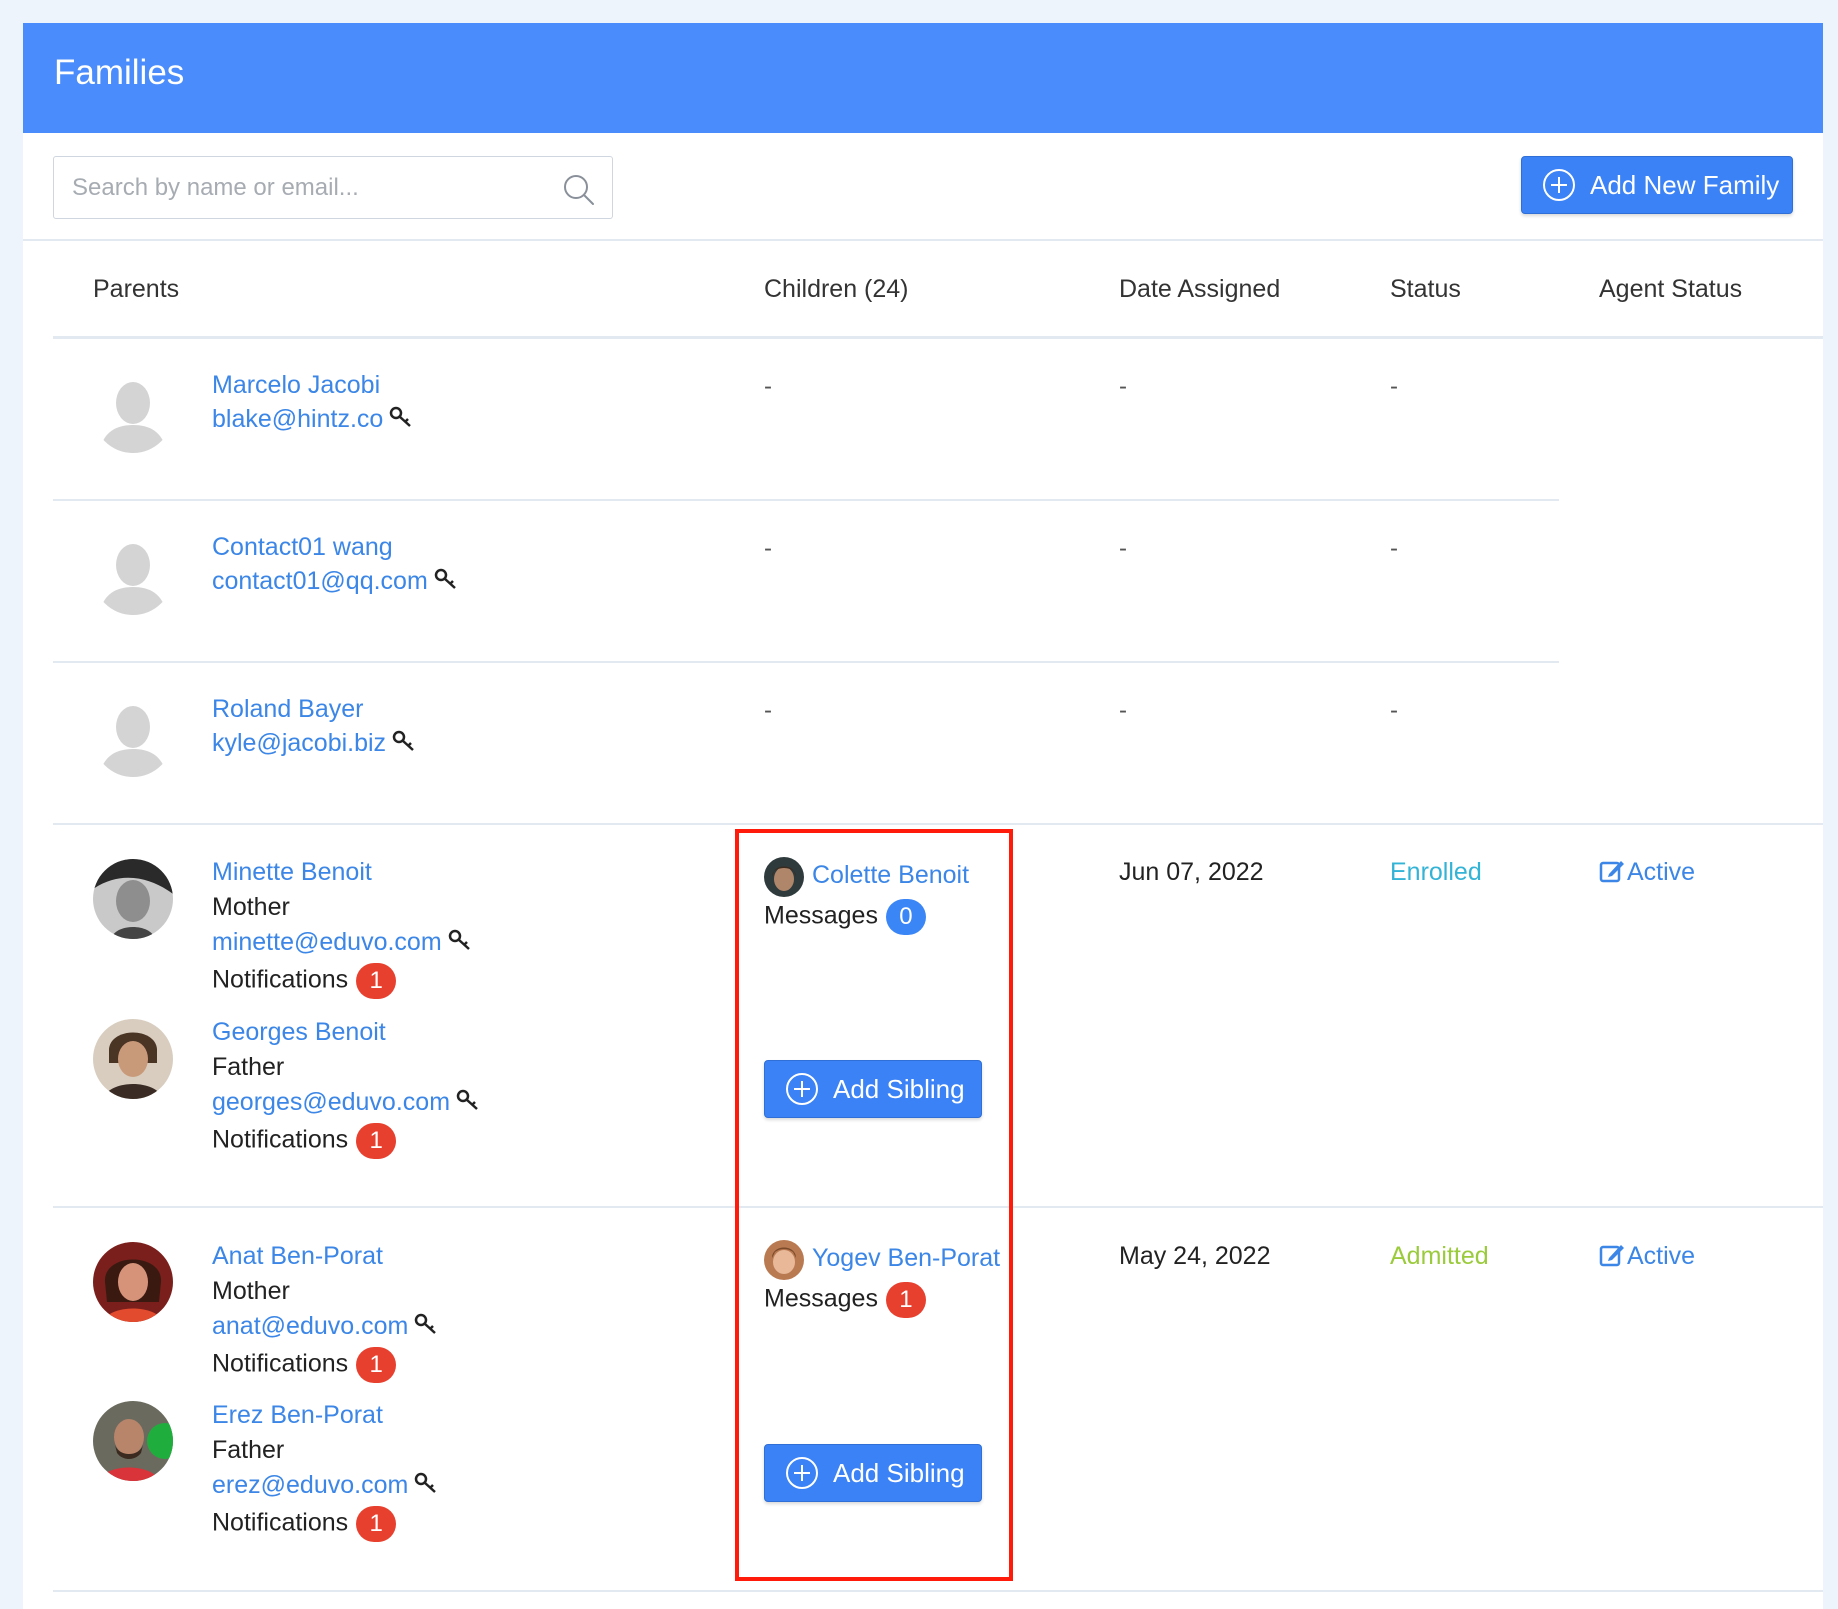  I want to click on parent-email: blake@hintz.co, so click(297, 419).